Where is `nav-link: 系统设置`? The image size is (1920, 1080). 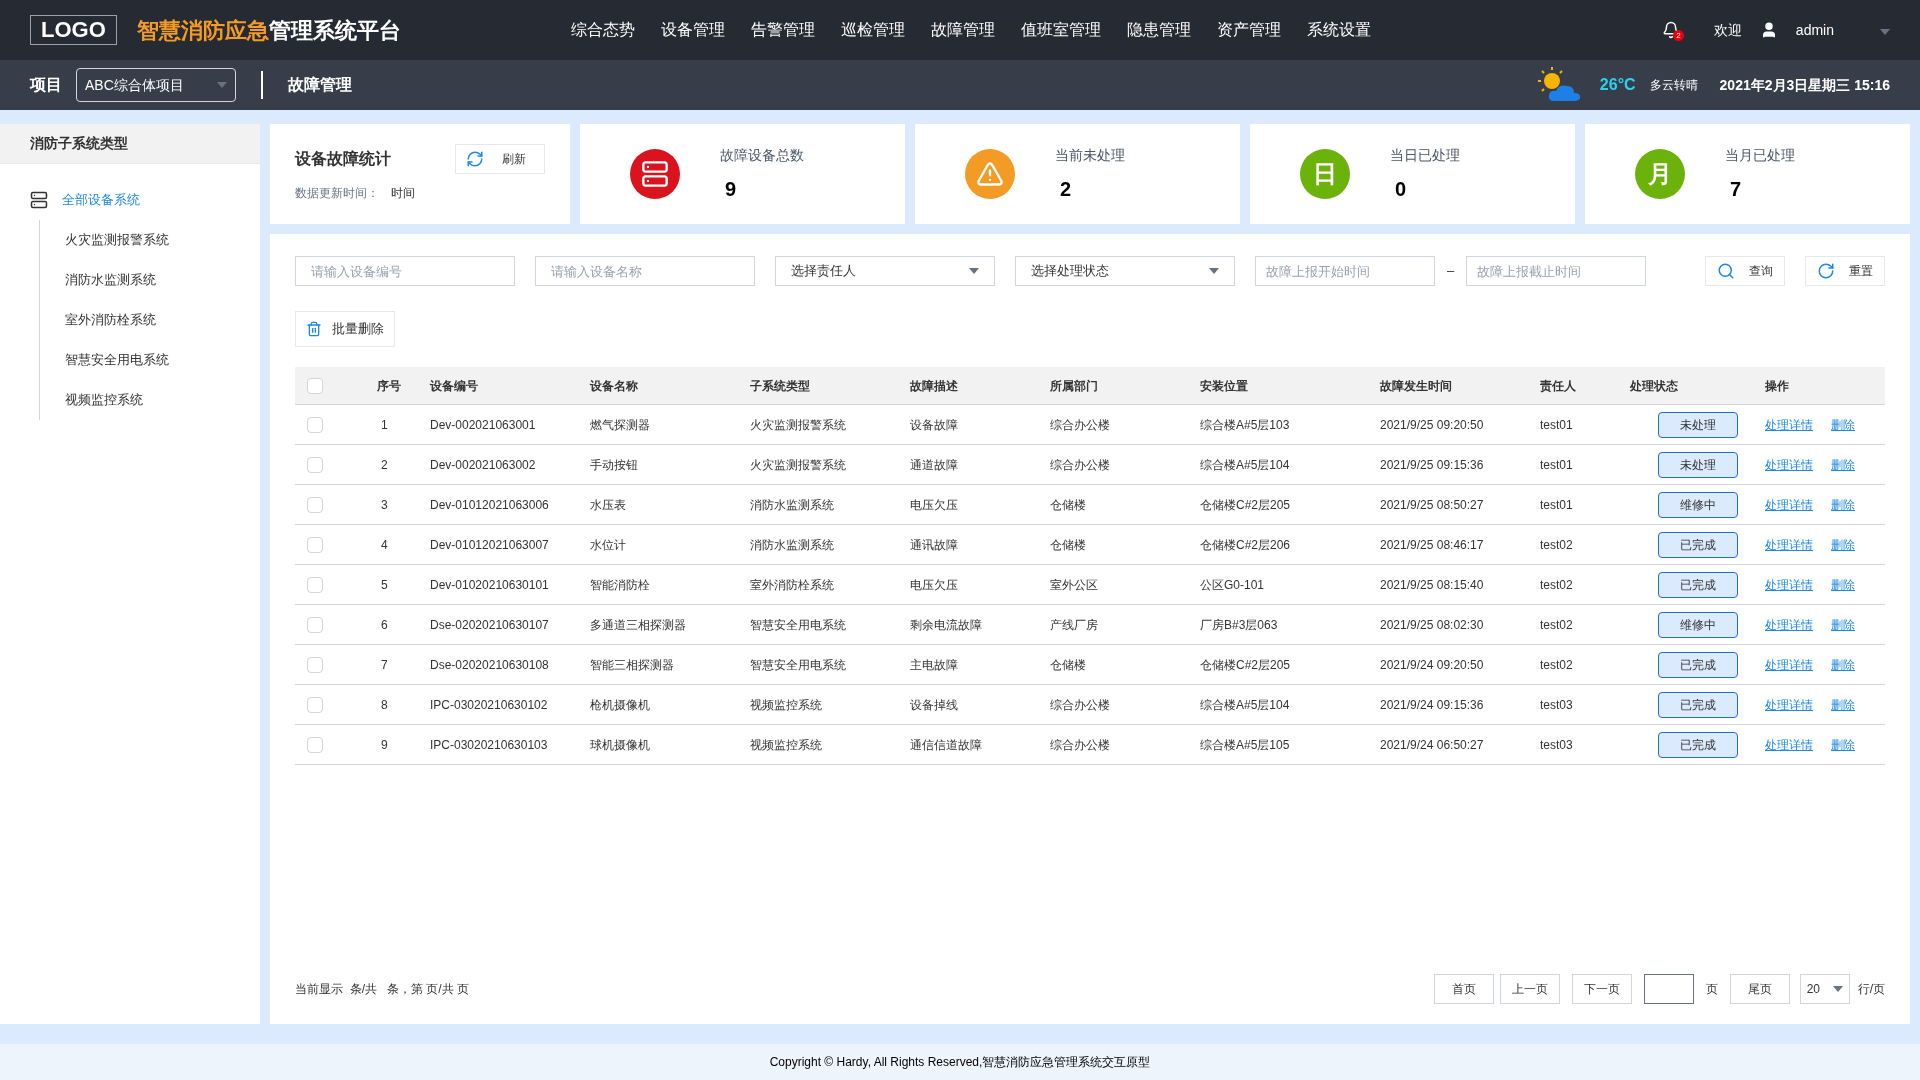 nav-link: 系统设置 is located at coordinates (1338, 30).